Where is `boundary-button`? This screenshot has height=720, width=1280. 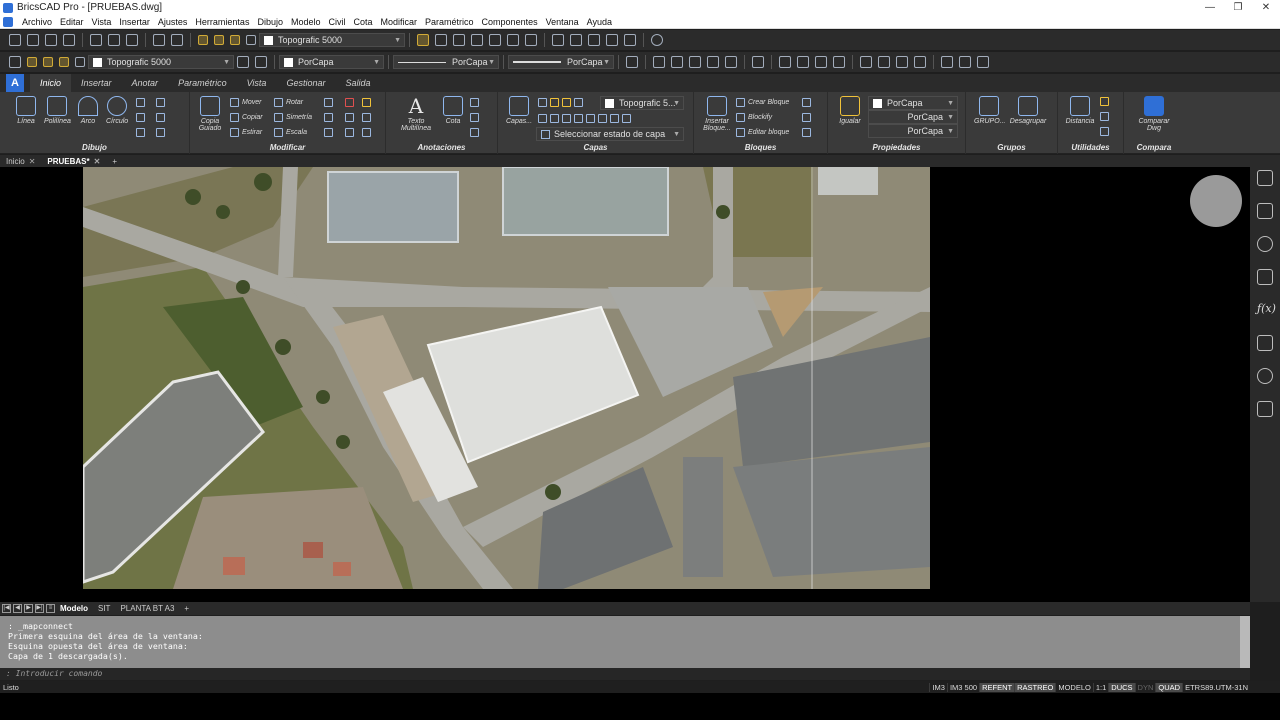
boundary-button is located at coordinates (162, 117).